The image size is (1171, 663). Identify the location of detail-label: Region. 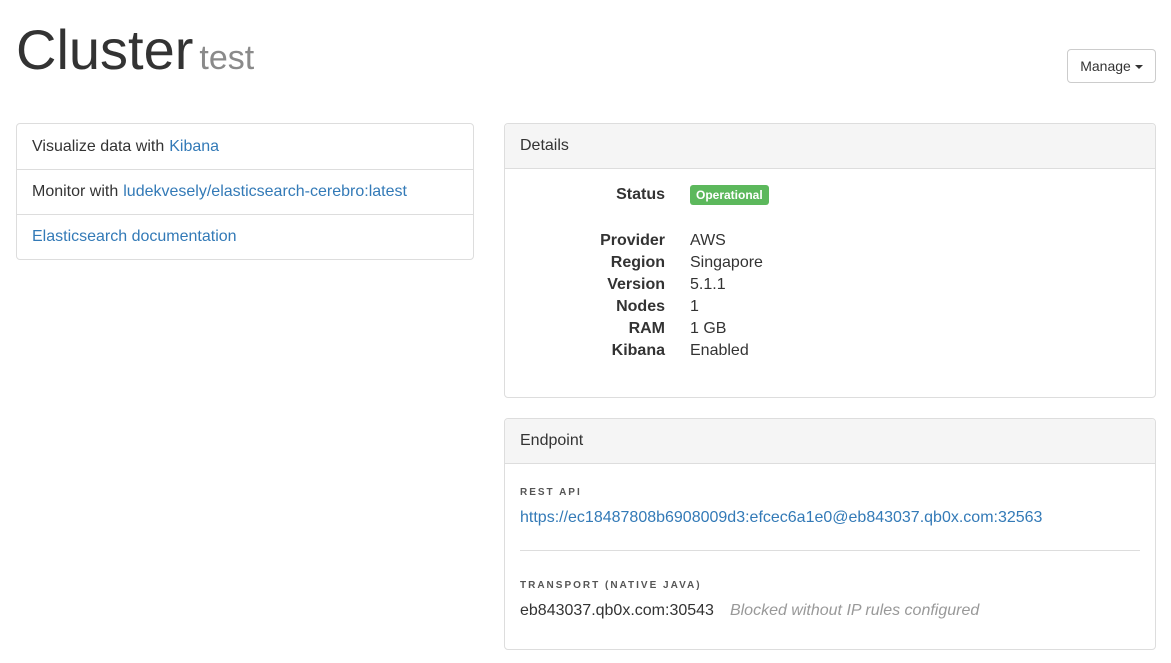
(637, 262).